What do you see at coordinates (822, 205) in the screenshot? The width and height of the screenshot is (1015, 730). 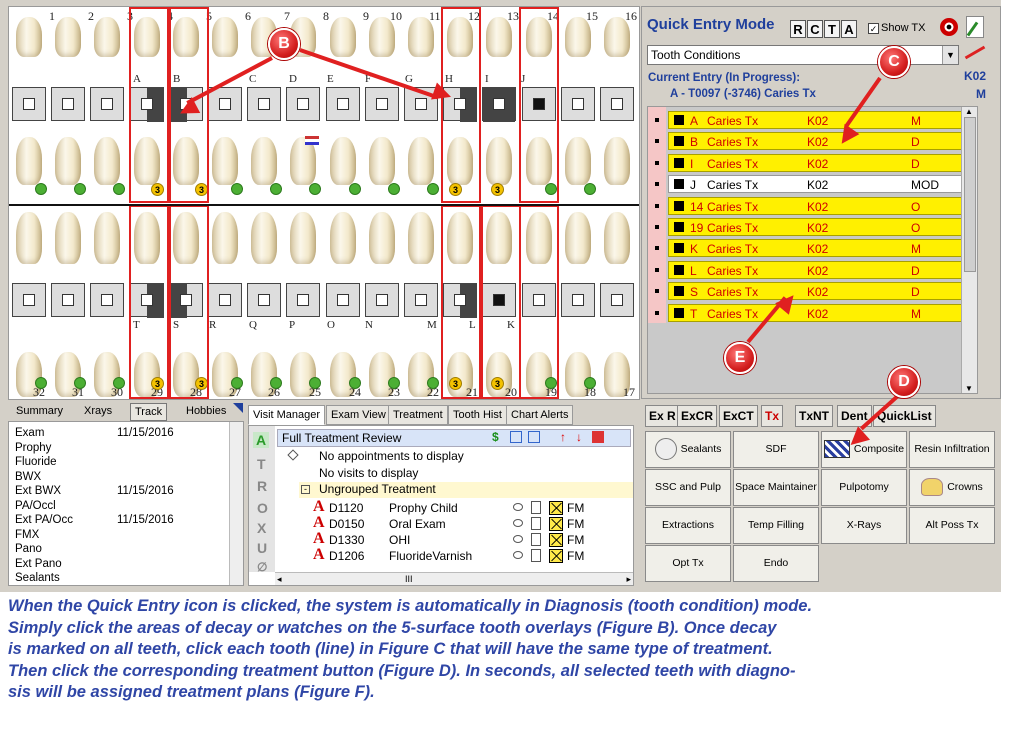 I see `treatment-entry-row: 14 Caries Tx K02 O` at bounding box center [822, 205].